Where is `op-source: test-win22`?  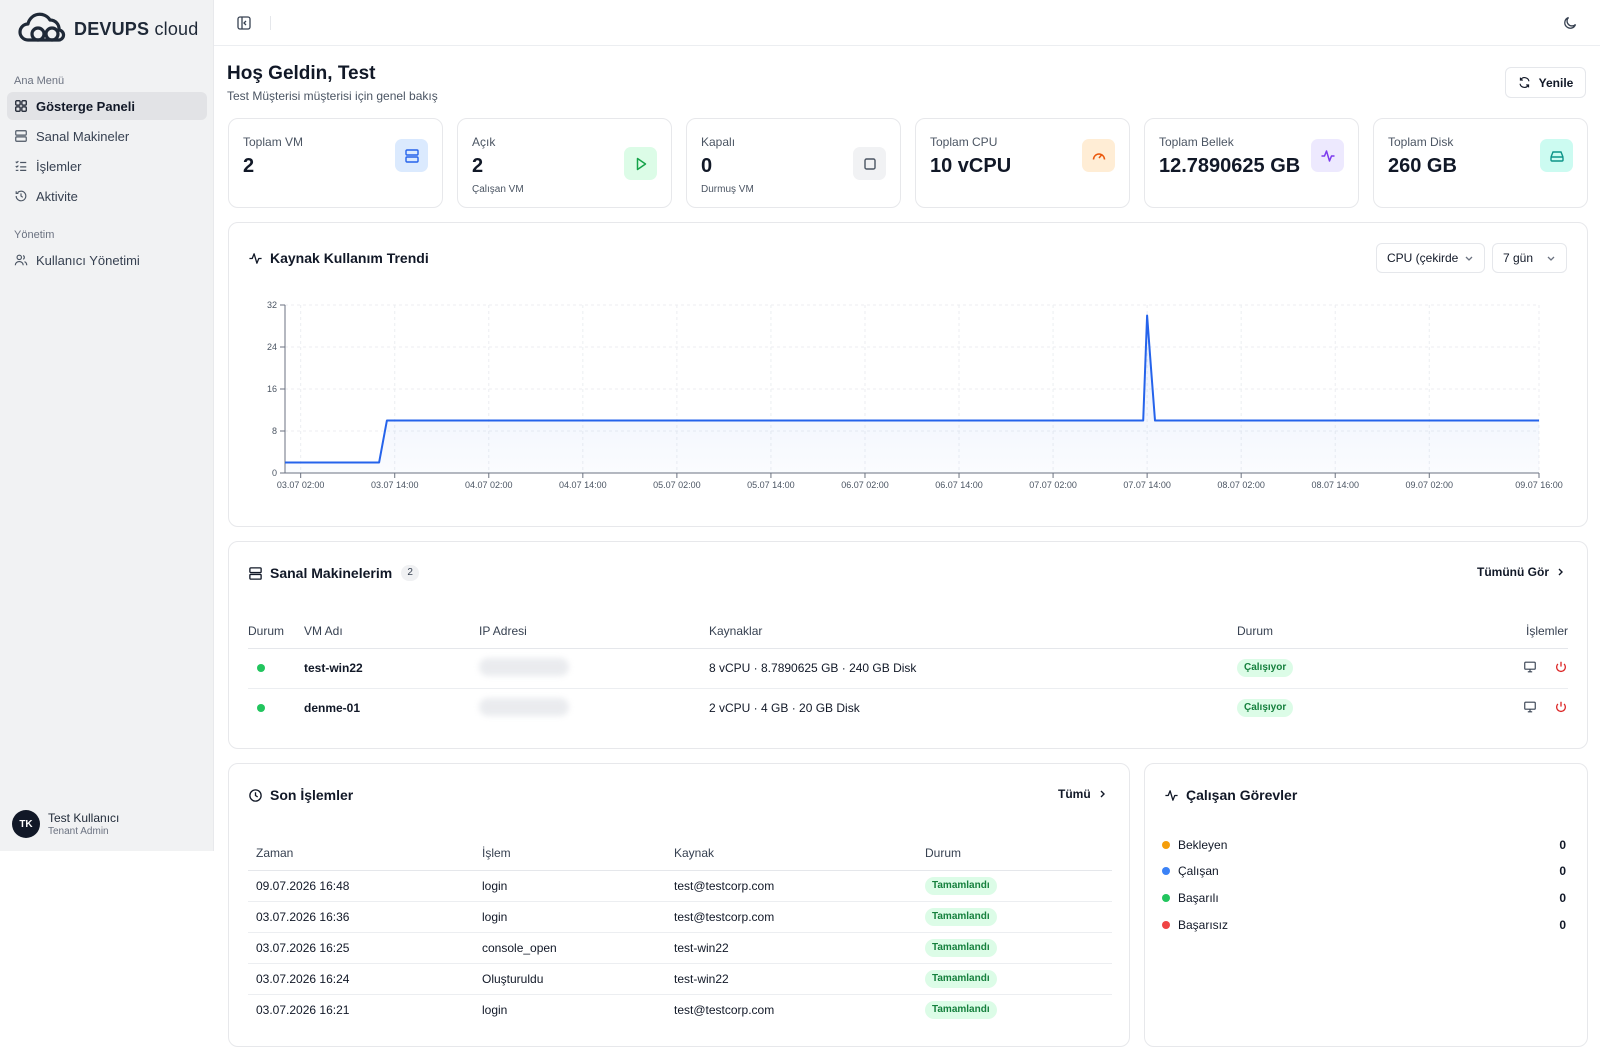
op-source: test-win22 is located at coordinates (799, 979).